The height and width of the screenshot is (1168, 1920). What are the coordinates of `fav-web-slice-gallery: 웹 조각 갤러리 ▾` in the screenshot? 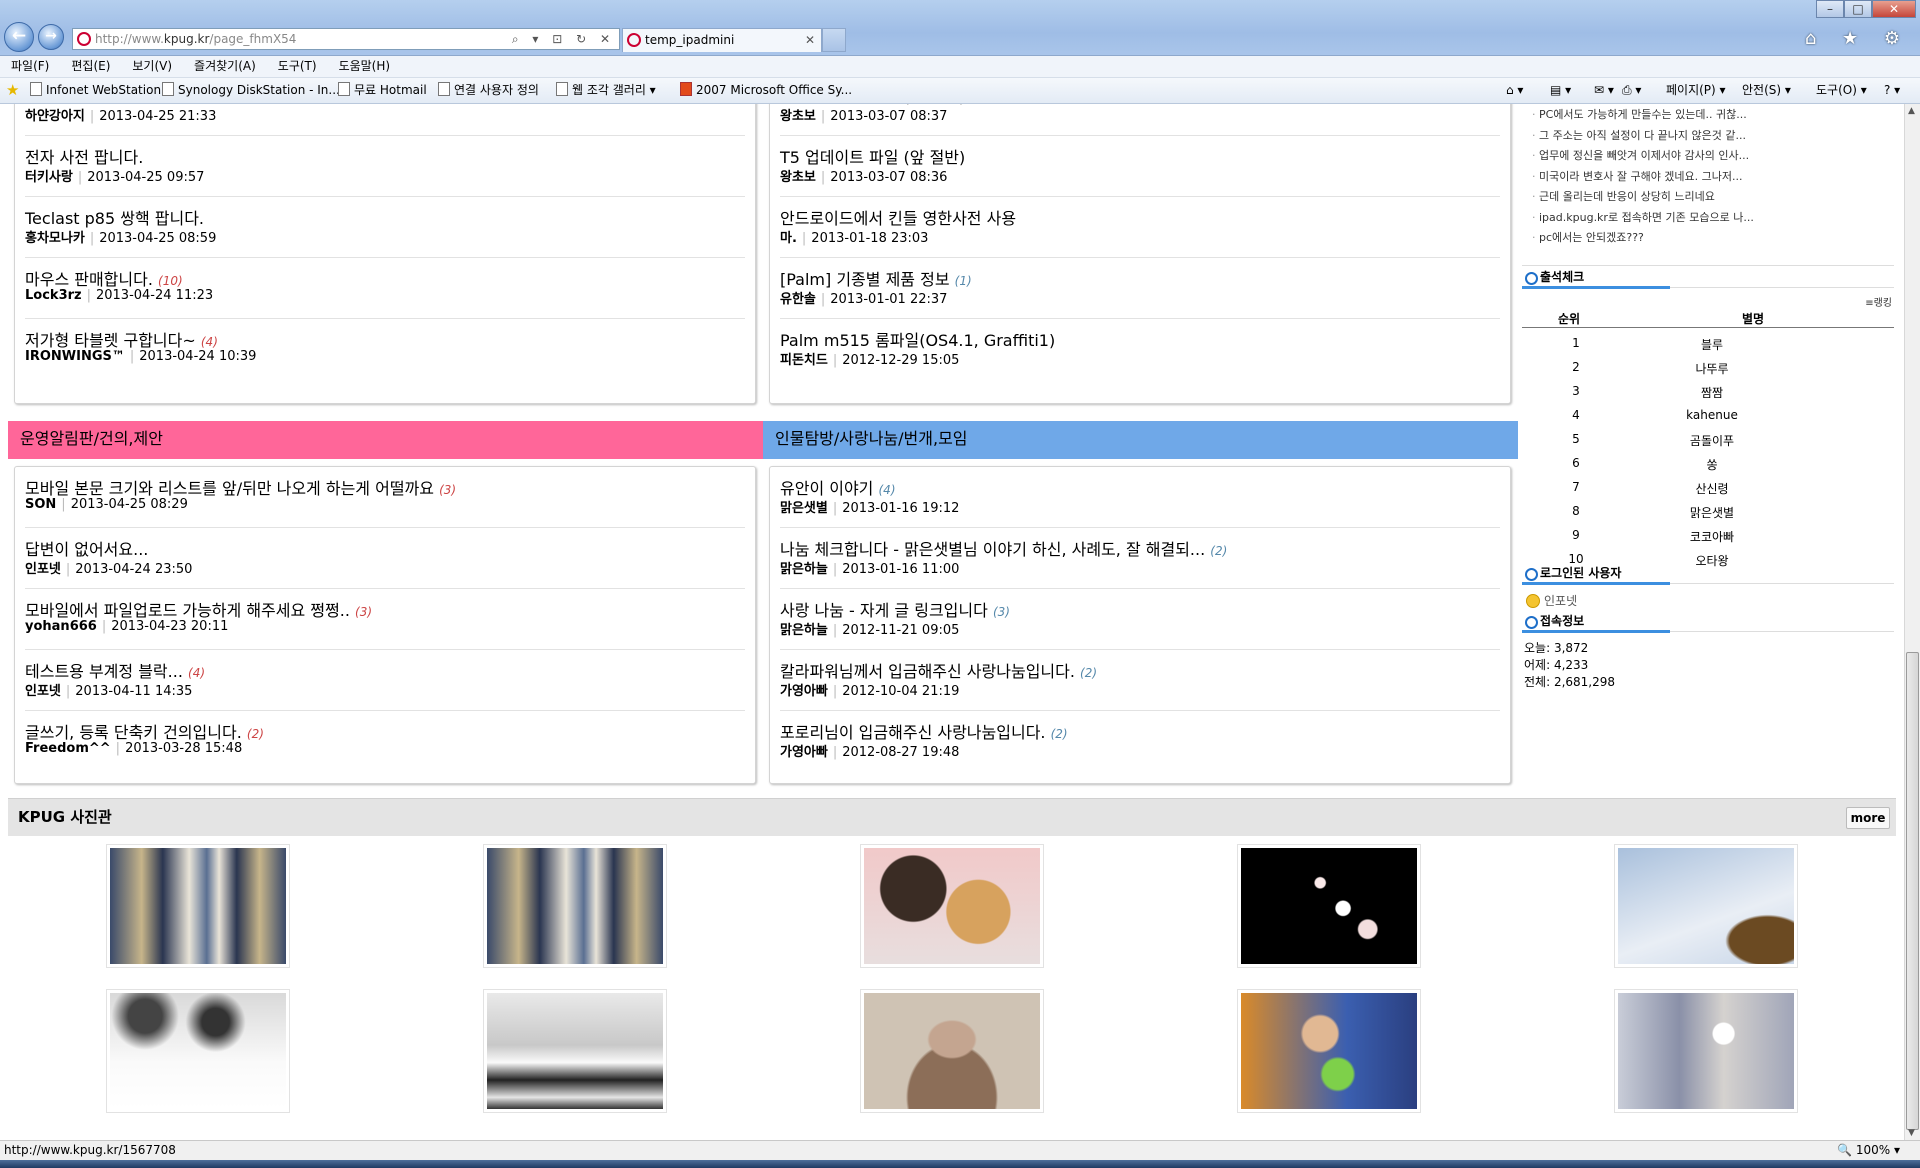 It's located at (606, 90).